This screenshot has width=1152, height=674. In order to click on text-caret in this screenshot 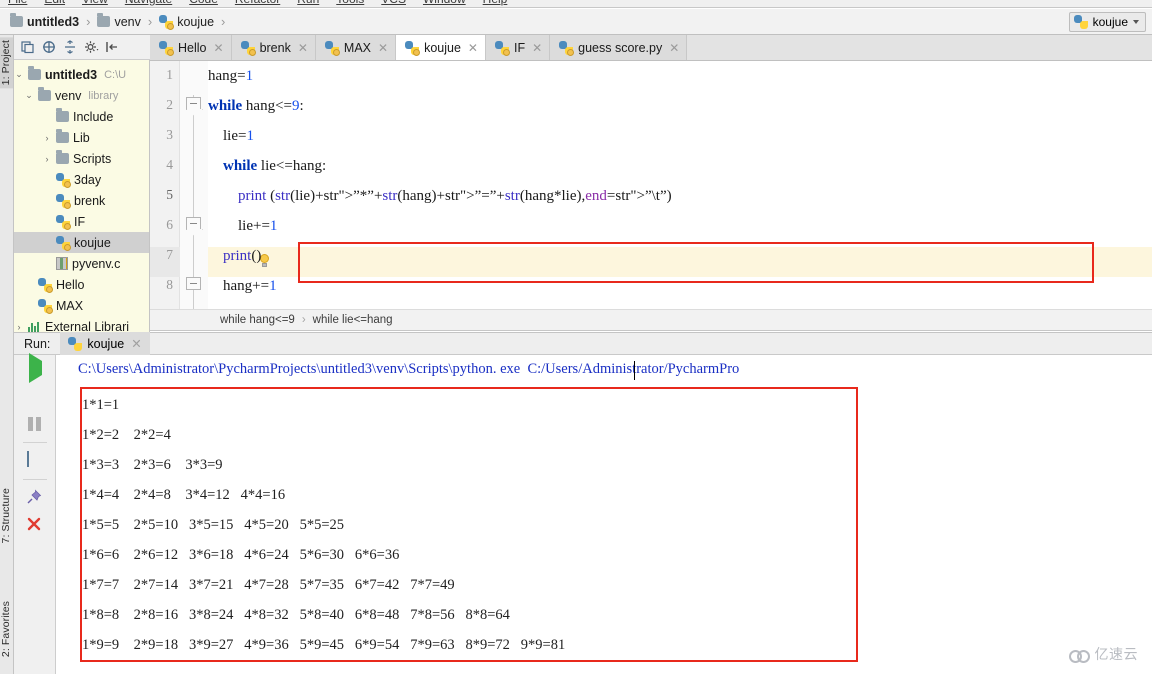, I will do `click(634, 370)`.